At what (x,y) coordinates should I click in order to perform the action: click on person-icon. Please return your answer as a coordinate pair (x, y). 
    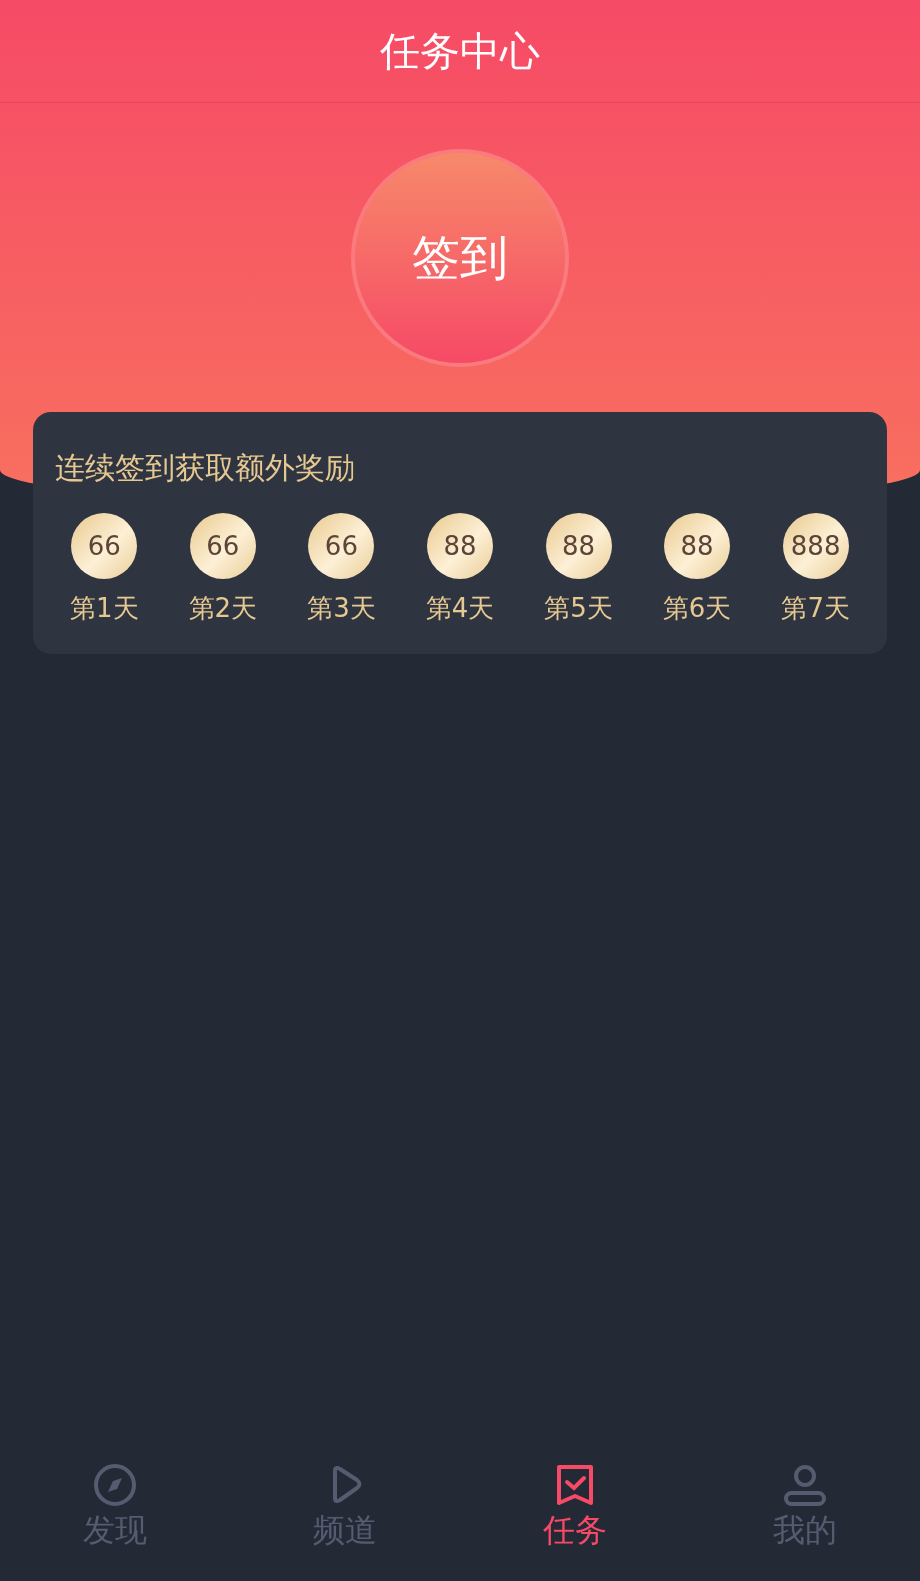
    Looking at the image, I should click on (805, 1485).